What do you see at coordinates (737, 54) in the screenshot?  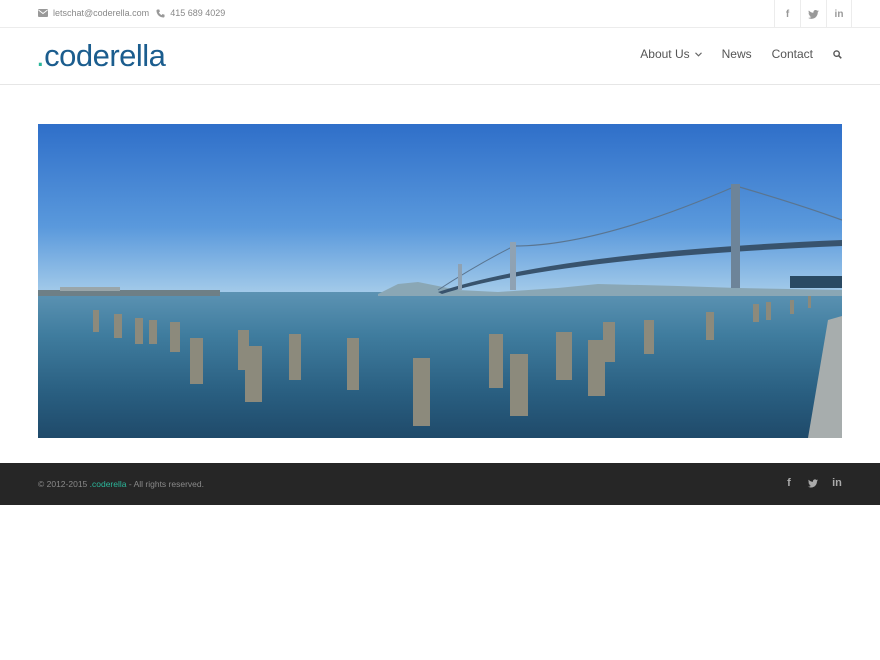 I see `nav-item-news: News` at bounding box center [737, 54].